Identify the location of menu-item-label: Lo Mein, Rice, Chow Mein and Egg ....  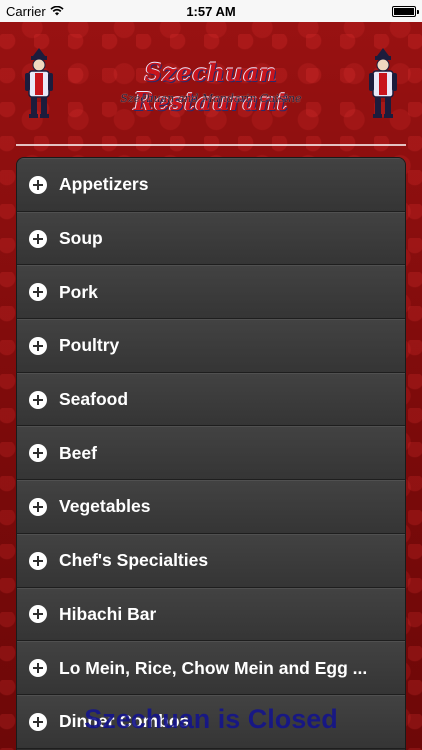
(213, 667).